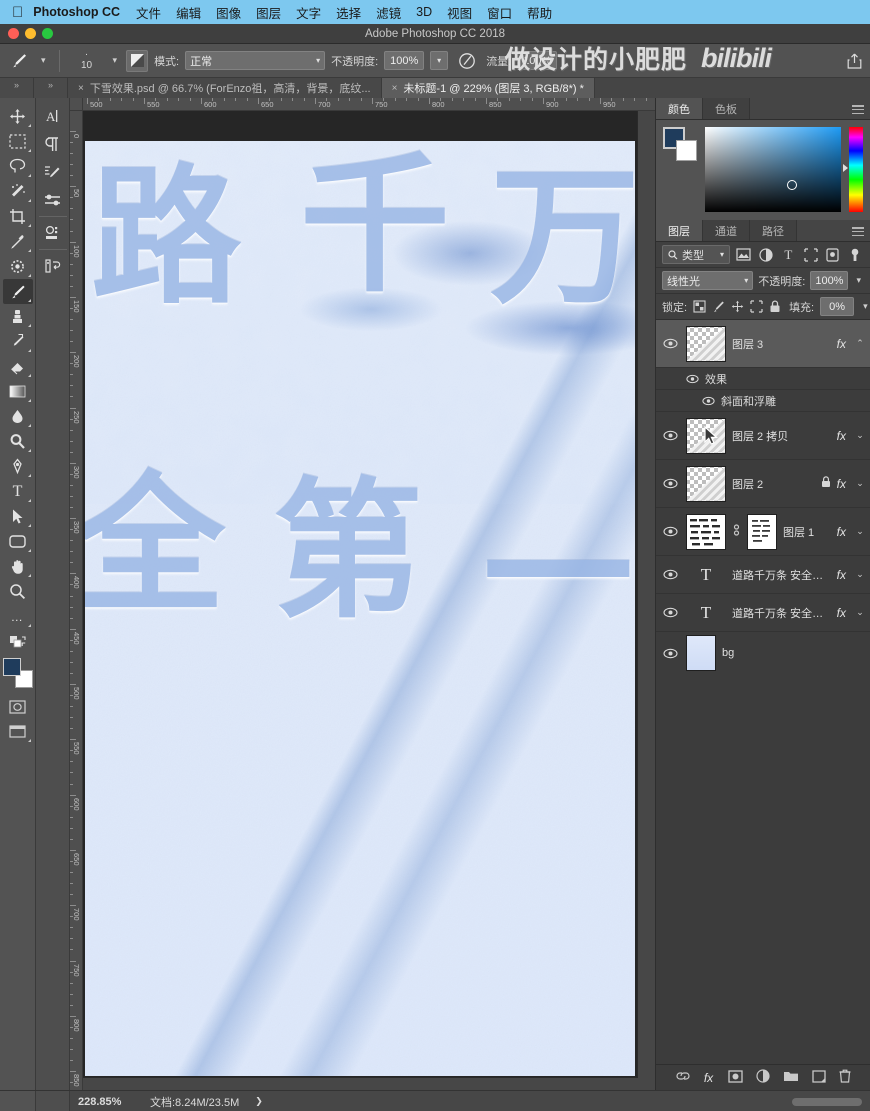 The image size is (870, 1111). What do you see at coordinates (788, 255) in the screenshot?
I see `type-filter-icon: T` at bounding box center [788, 255].